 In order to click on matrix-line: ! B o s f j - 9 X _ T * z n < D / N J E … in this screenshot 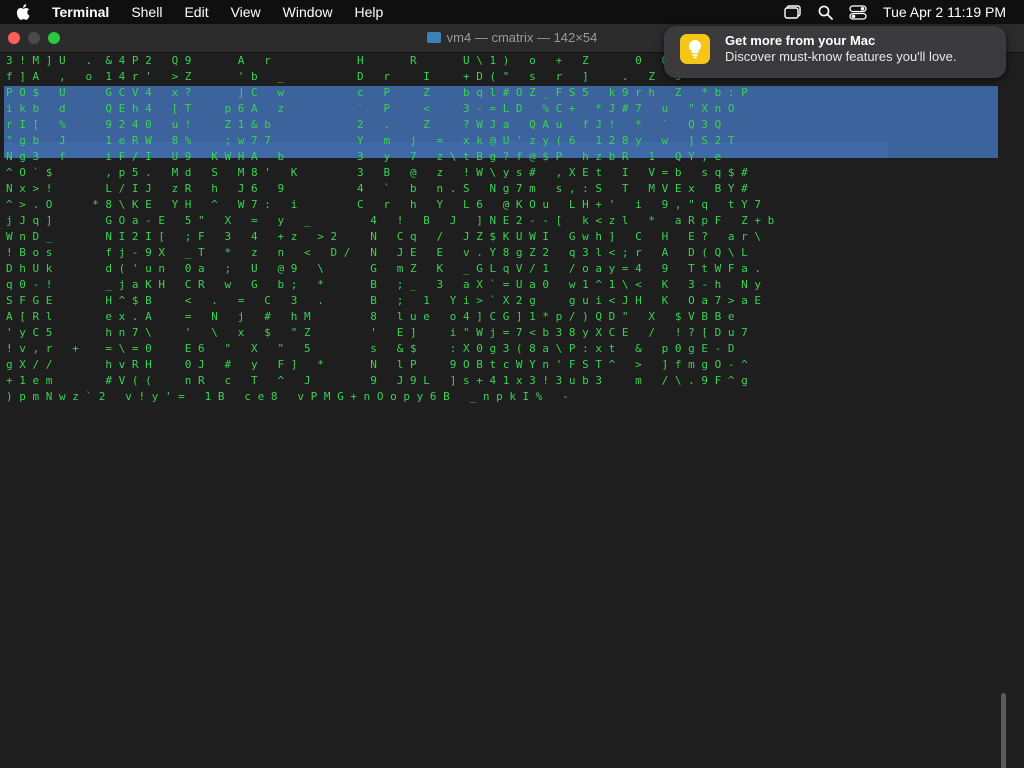, I will do `click(377, 252)`.